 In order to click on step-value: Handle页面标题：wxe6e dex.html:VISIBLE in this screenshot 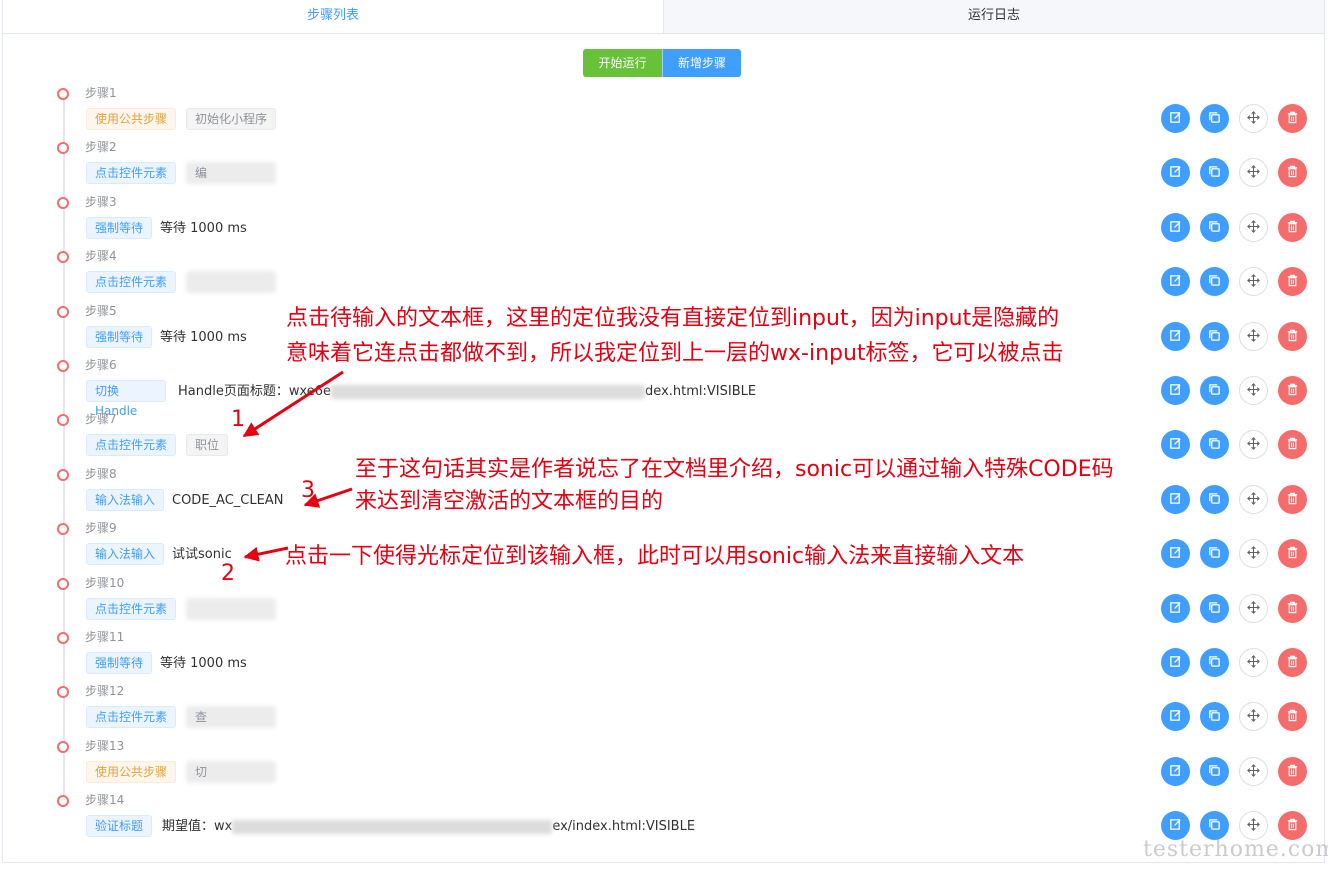, I will do `click(467, 392)`.